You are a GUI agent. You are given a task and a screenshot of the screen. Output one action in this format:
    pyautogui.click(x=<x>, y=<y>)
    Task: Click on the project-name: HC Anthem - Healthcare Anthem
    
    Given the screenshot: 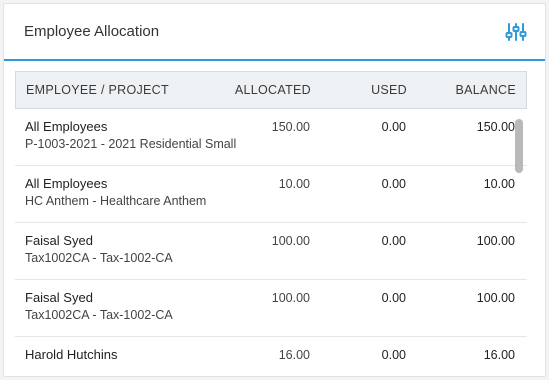 What is the action you would take?
    pyautogui.click(x=116, y=201)
    